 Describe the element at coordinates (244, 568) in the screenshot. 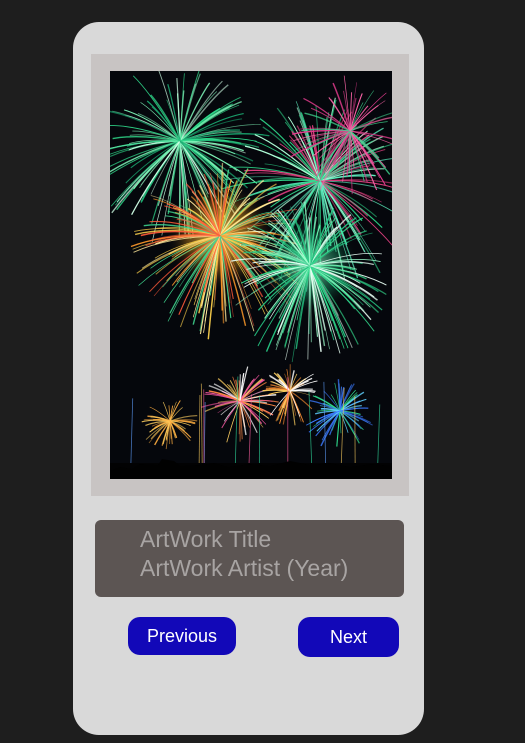

I see `artwork-artist: ArtWork Artist (Year)` at that location.